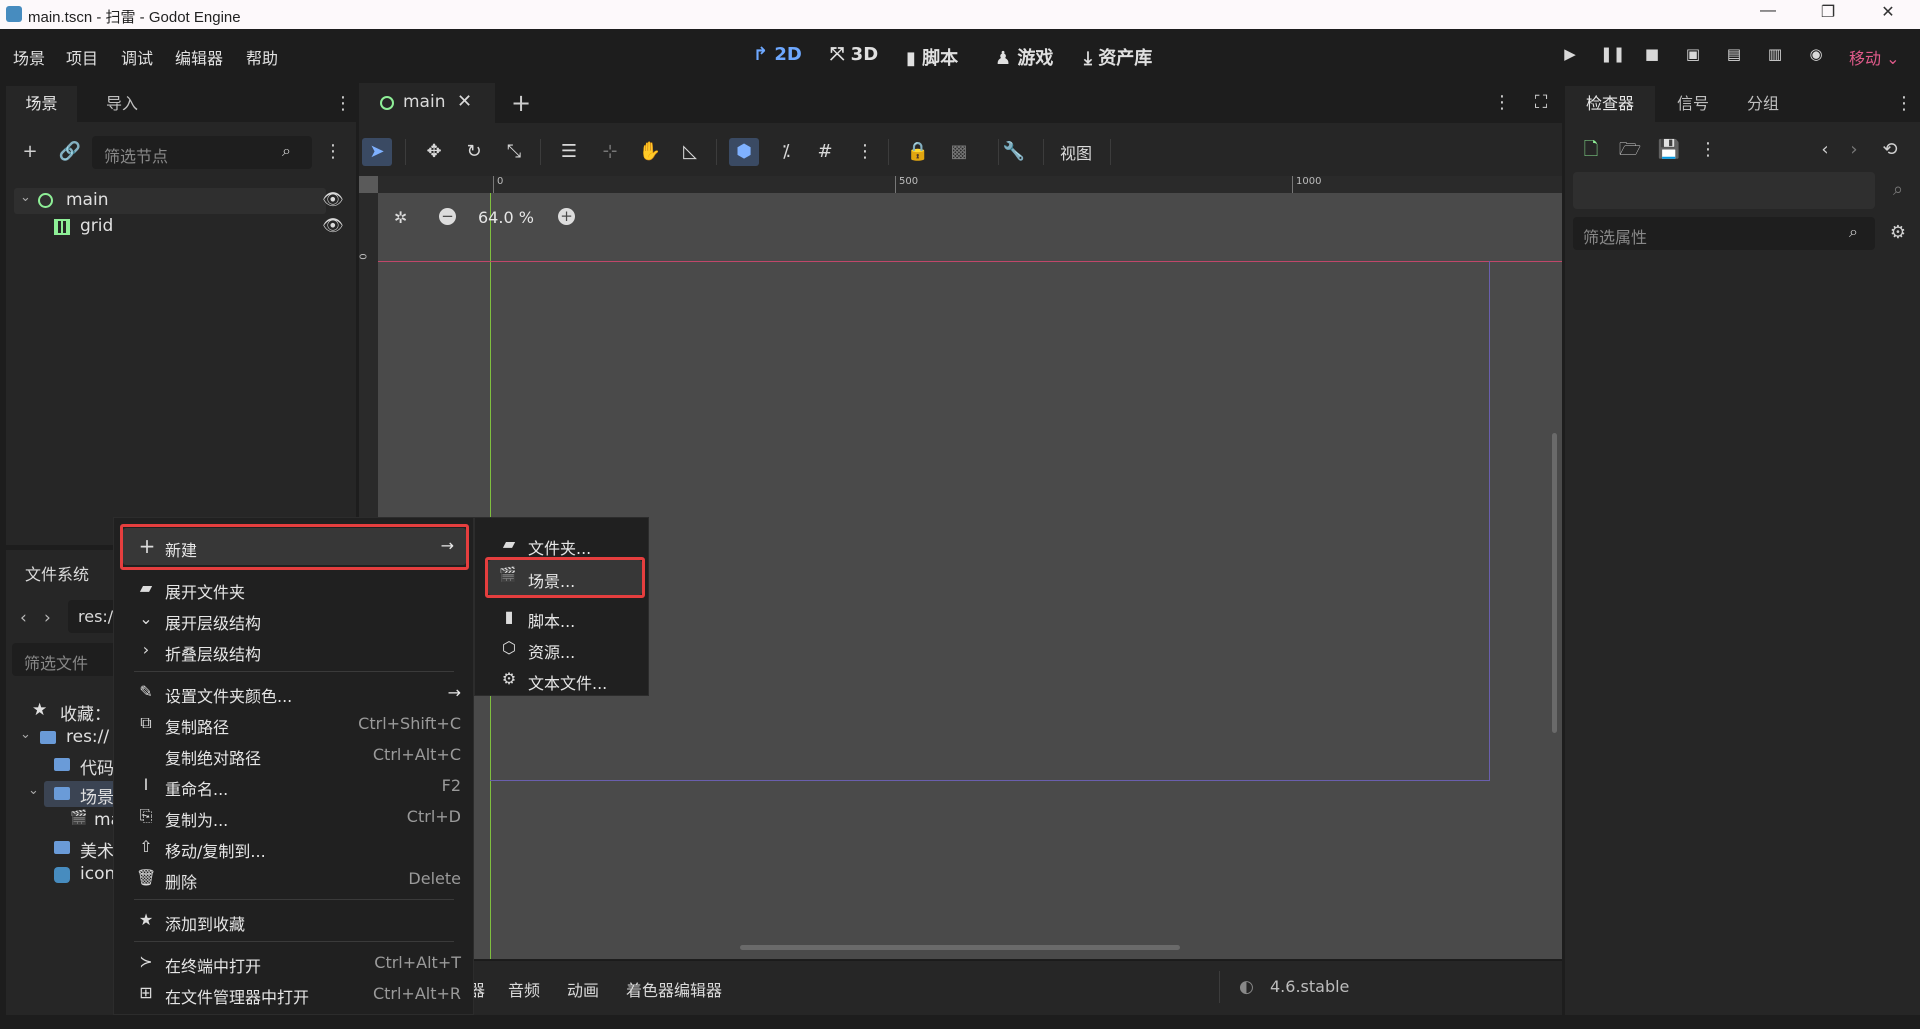 This screenshot has width=1920, height=1029. Describe the element at coordinates (777, 54) in the screenshot. I see `workspace-2d: ↱ 2D` at that location.